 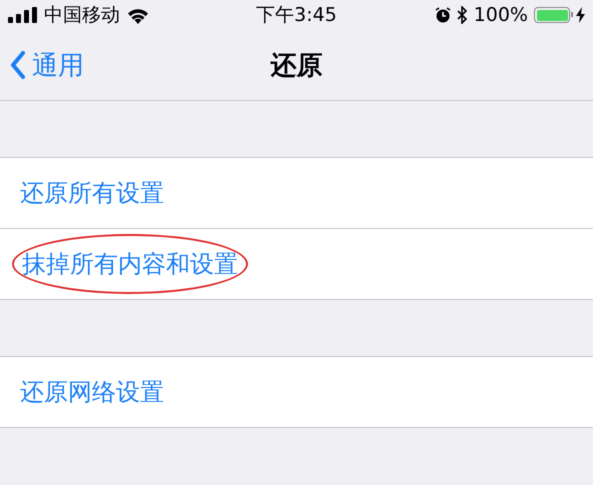 I want to click on carrier-name: 中国移动, so click(x=82, y=15).